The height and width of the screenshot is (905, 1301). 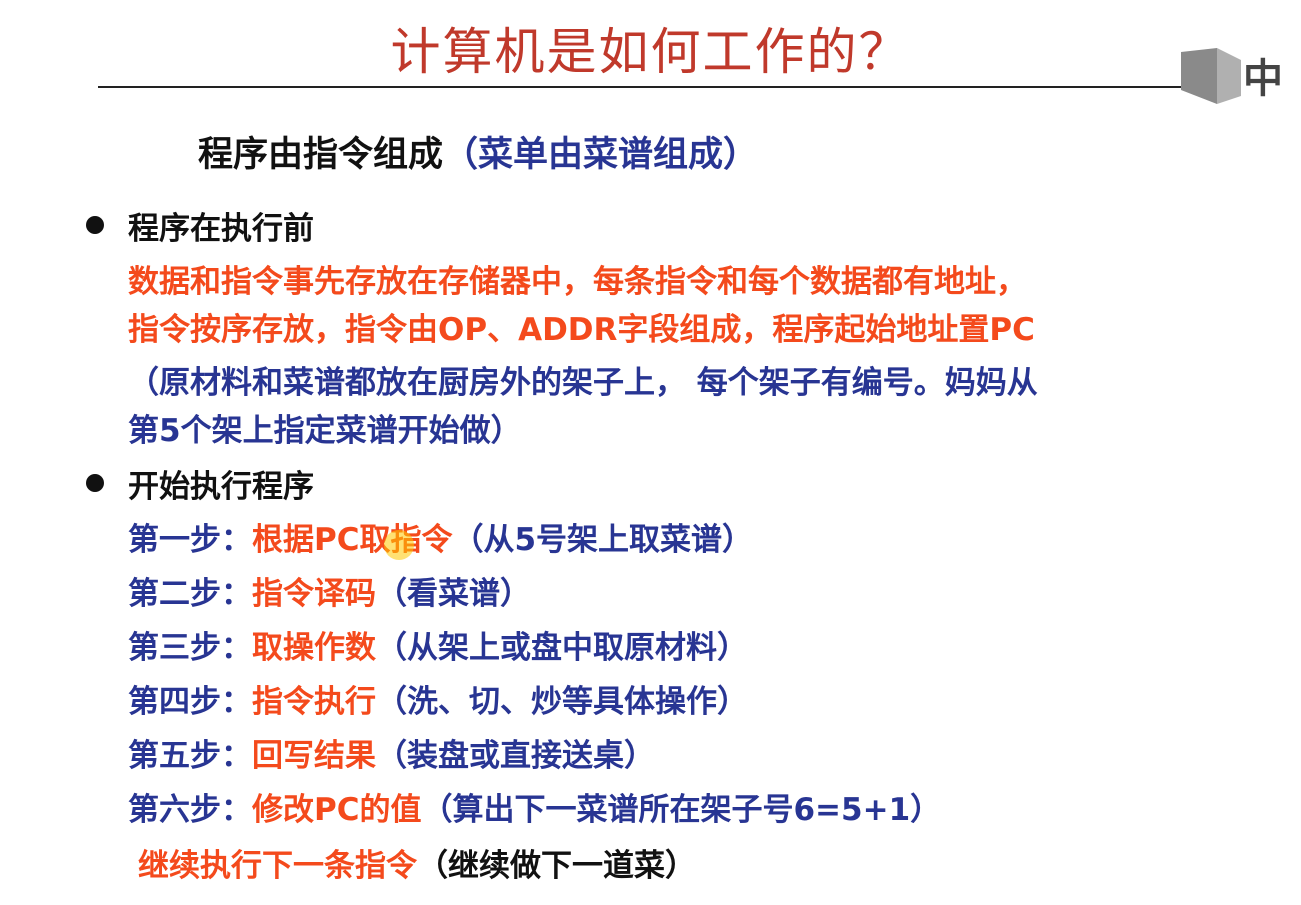 What do you see at coordinates (583, 383) in the screenshot?
I see `analogy-line-1: （原材料和菜谱都放在厨房外的架子上， 每个架子有编号。妈妈从` at bounding box center [583, 383].